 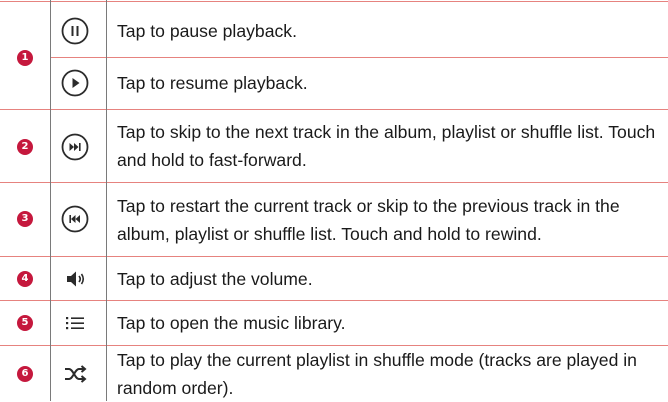 I want to click on row-divider-inner, so click(x=359, y=57).